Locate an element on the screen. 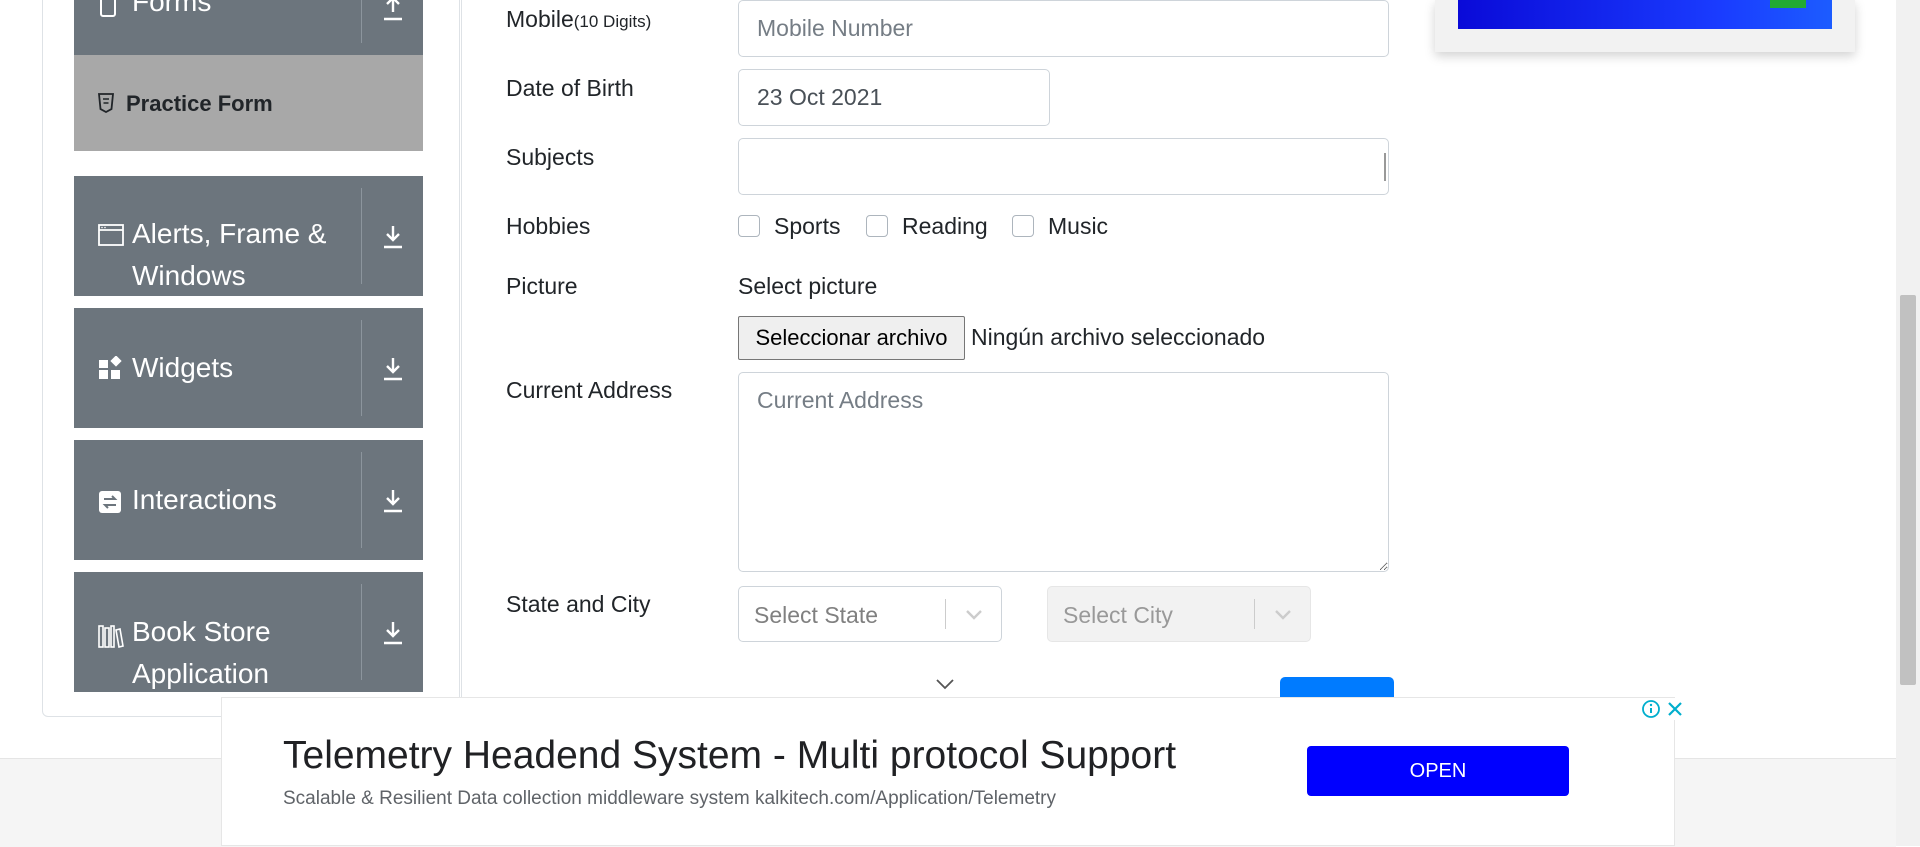 The height and width of the screenshot is (847, 1920). sidebar-group-label-line2: Windows is located at coordinates (189, 275).